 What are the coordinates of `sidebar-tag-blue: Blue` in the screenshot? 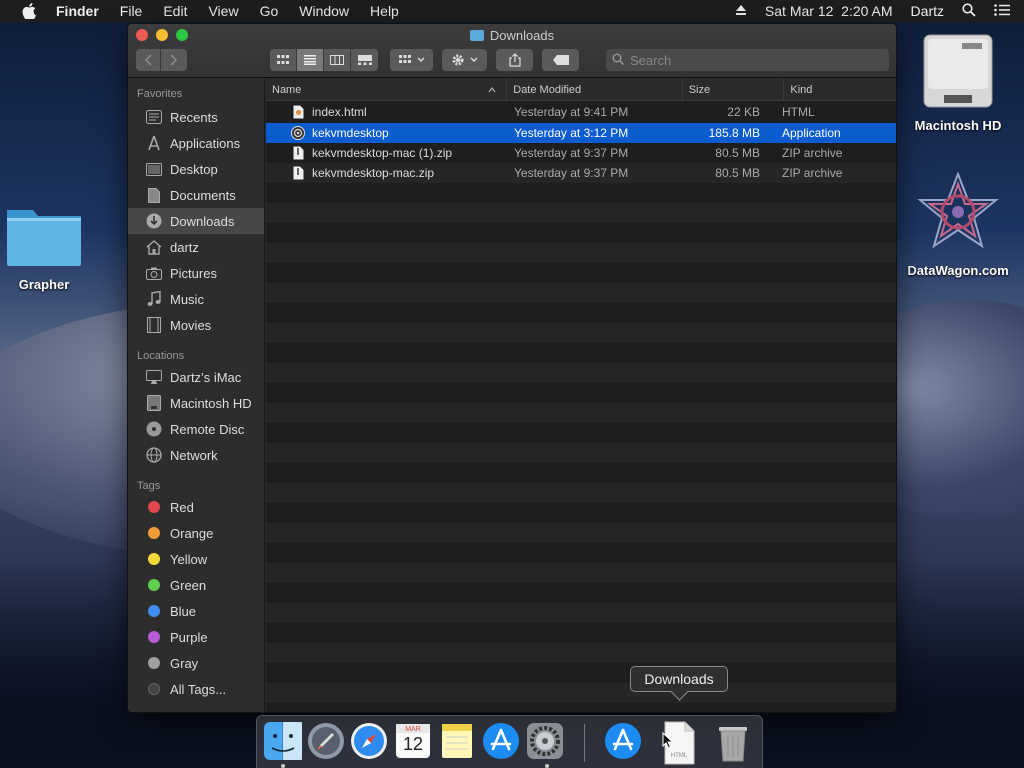 It's located at (196, 611).